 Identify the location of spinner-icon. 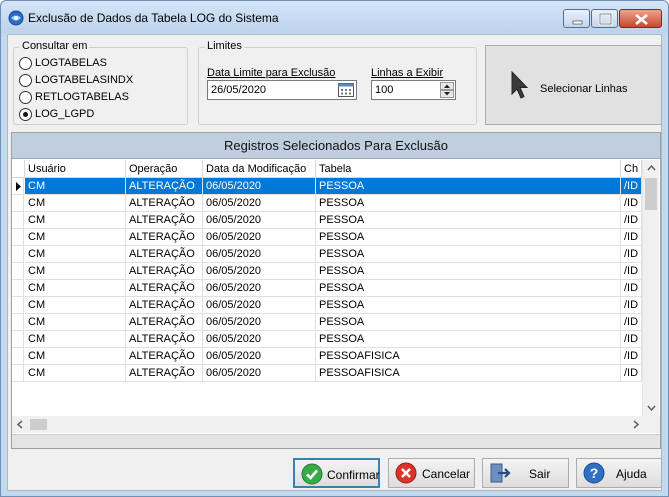
(447, 90).